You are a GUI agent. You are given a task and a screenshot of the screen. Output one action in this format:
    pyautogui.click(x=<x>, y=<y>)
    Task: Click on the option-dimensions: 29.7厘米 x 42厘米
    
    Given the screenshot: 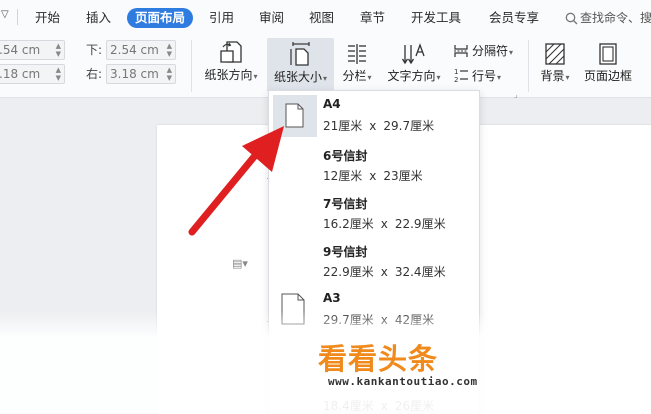 What is the action you would take?
    pyautogui.click(x=378, y=319)
    